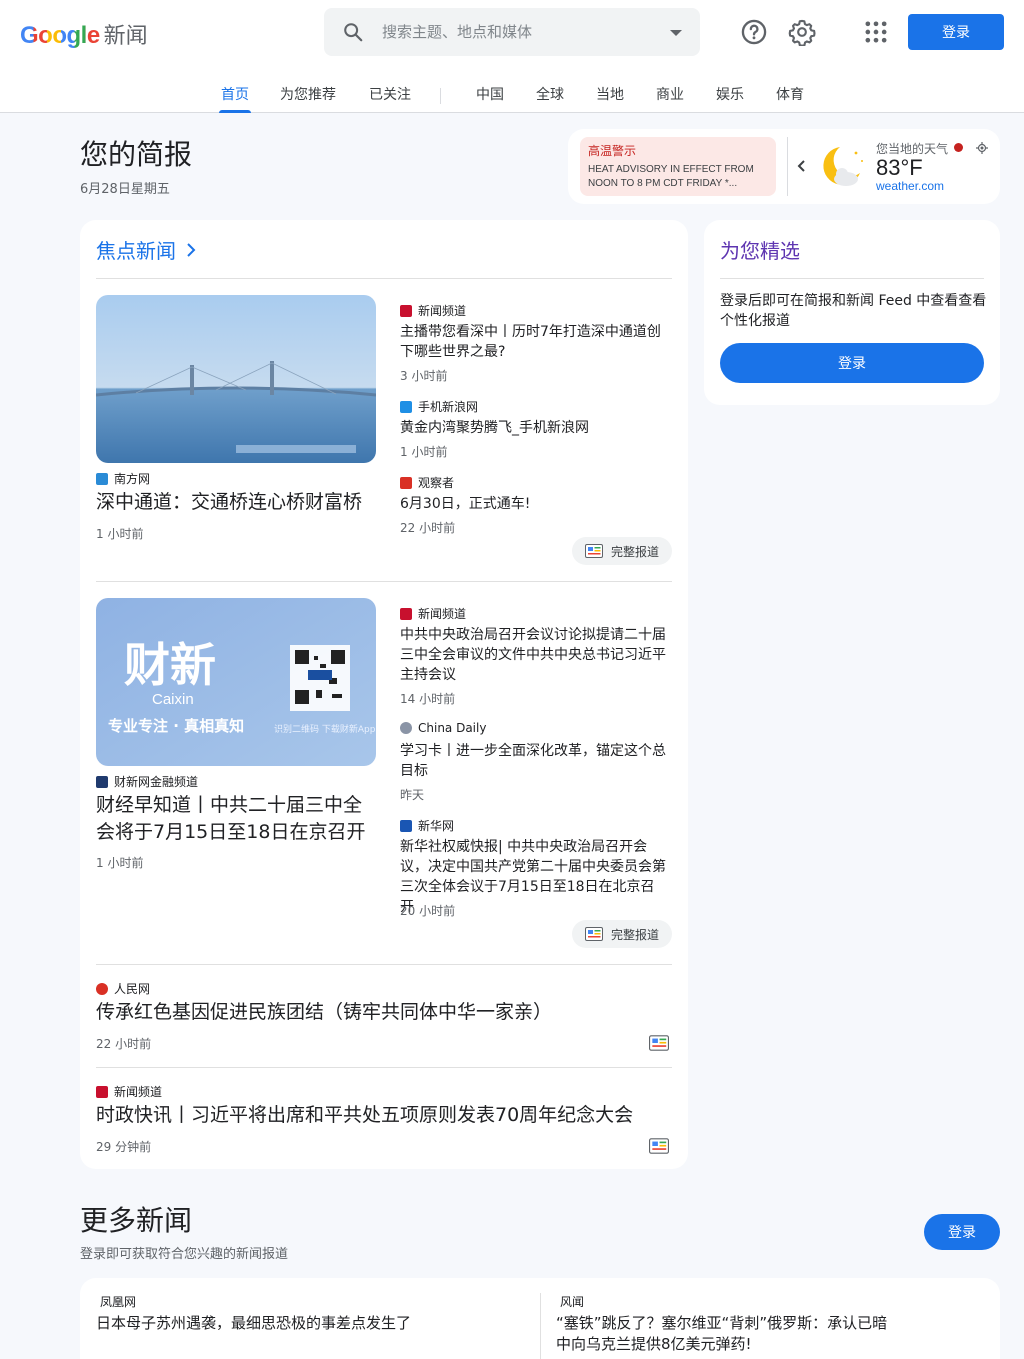  I want to click on story-source: 手机新浪网, so click(439, 406).